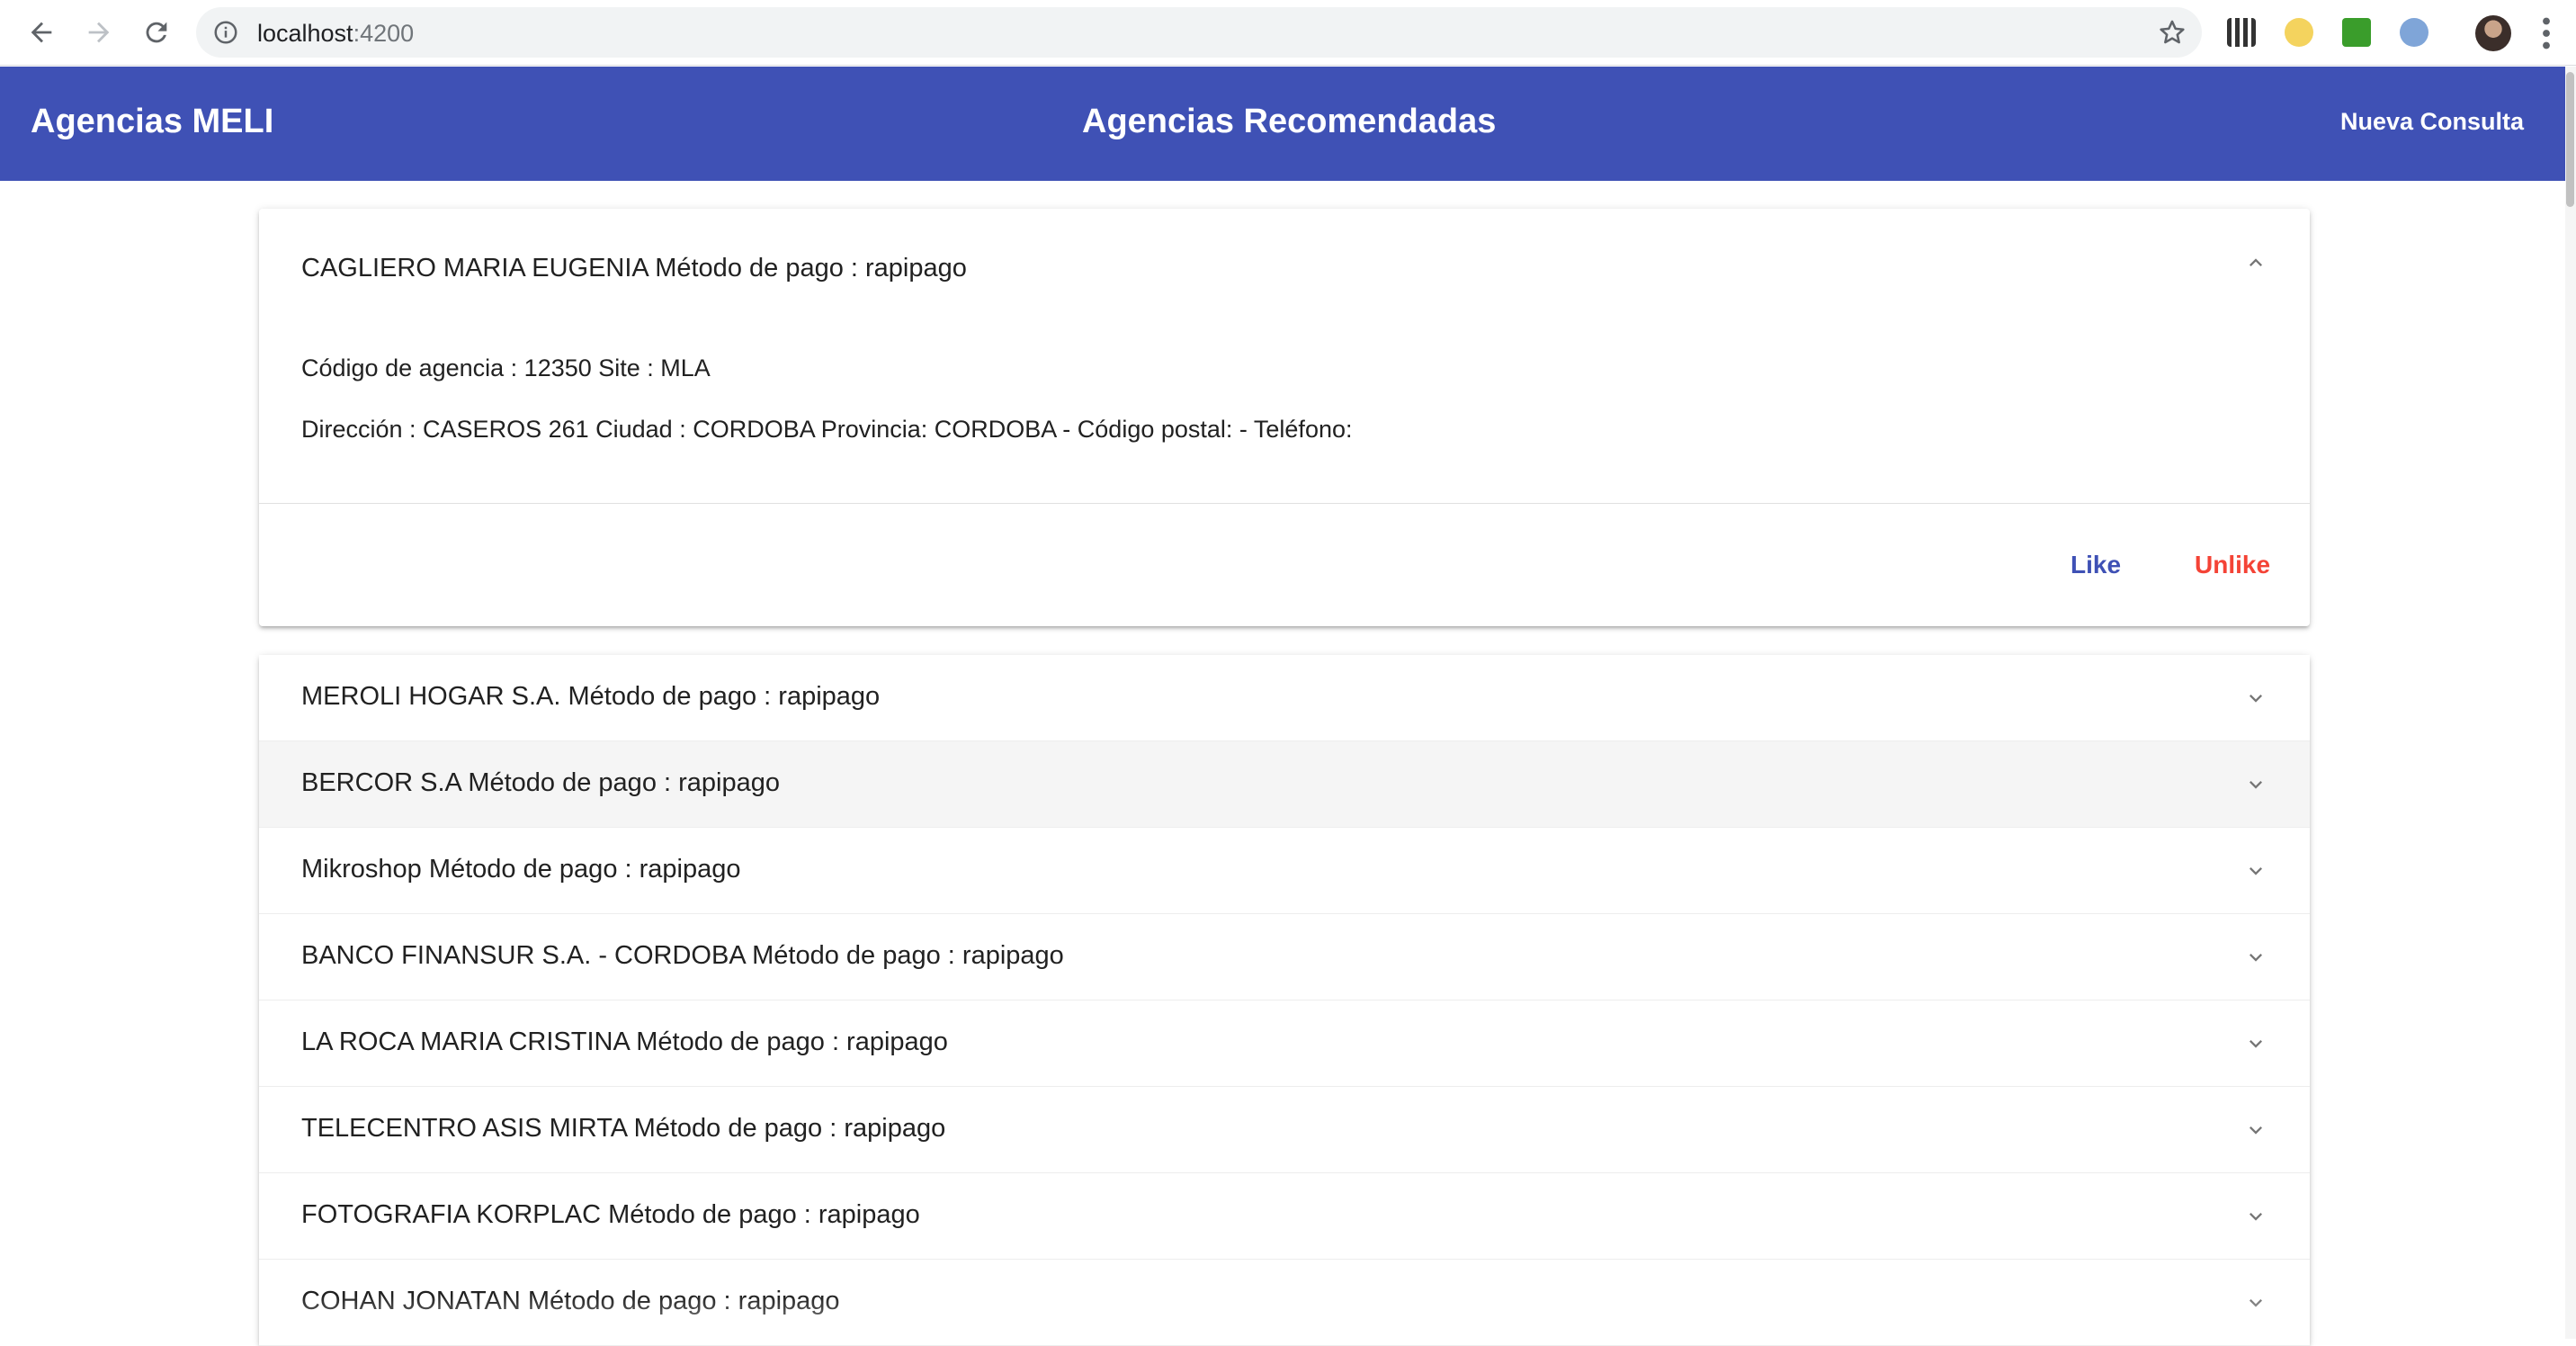  Describe the element at coordinates (1199, 32) in the screenshot. I see `address-bar: localhost:4200` at that location.